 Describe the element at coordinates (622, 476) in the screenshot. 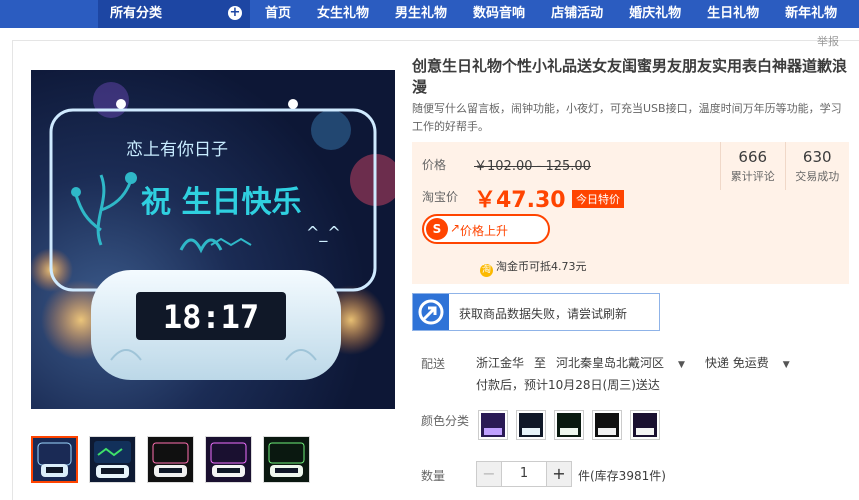

I see `stock-info: 件(库存3981件)` at that location.